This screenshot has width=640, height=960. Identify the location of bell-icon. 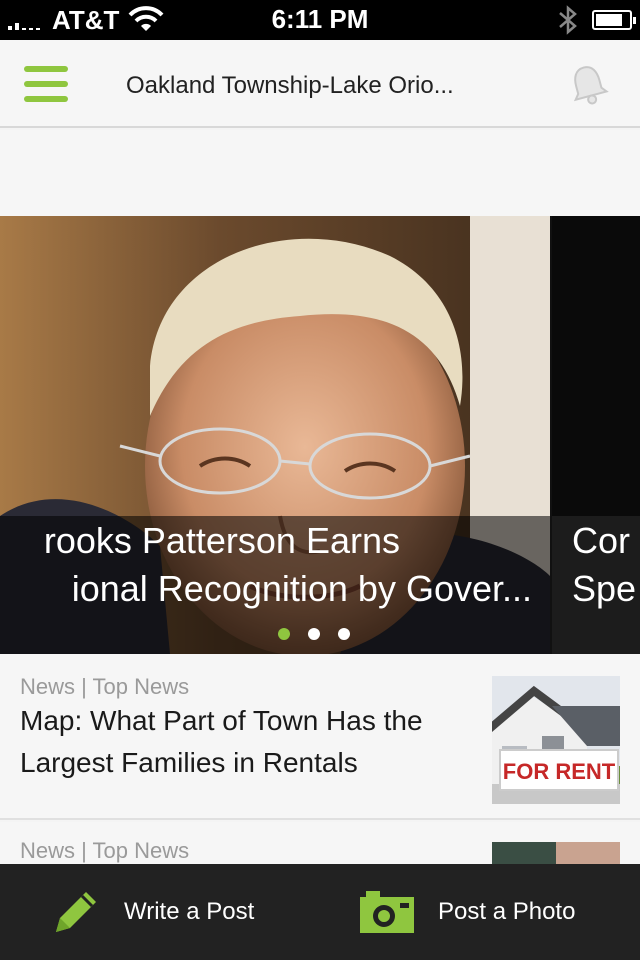
(588, 84).